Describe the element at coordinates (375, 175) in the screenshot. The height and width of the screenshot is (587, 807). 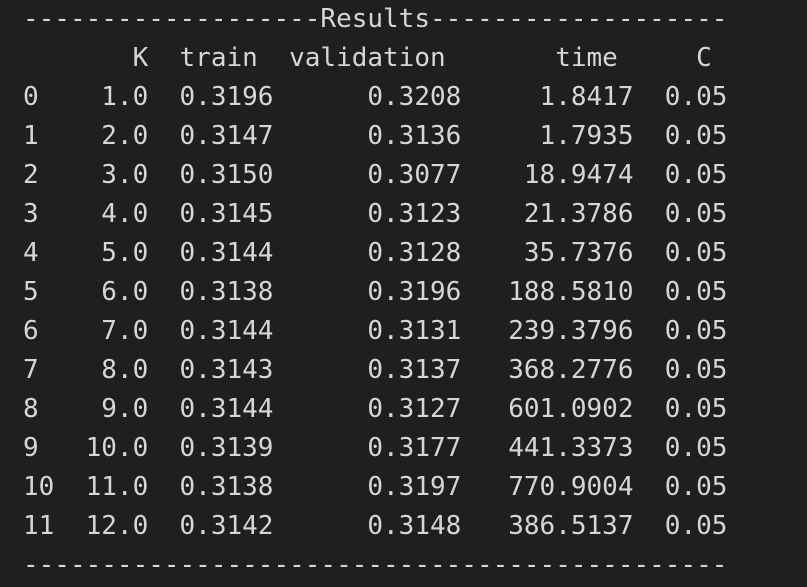
I see `results-row: 2 3.0 0.3150 0.3077 18.9474 0.05` at that location.